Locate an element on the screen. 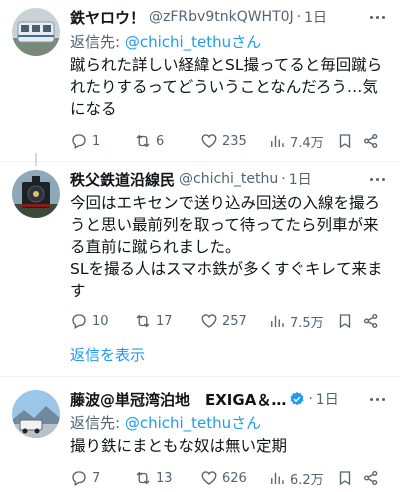 This screenshot has width=400, height=492. action-bar: 10 17 257 7.5万 is located at coordinates (229, 321).